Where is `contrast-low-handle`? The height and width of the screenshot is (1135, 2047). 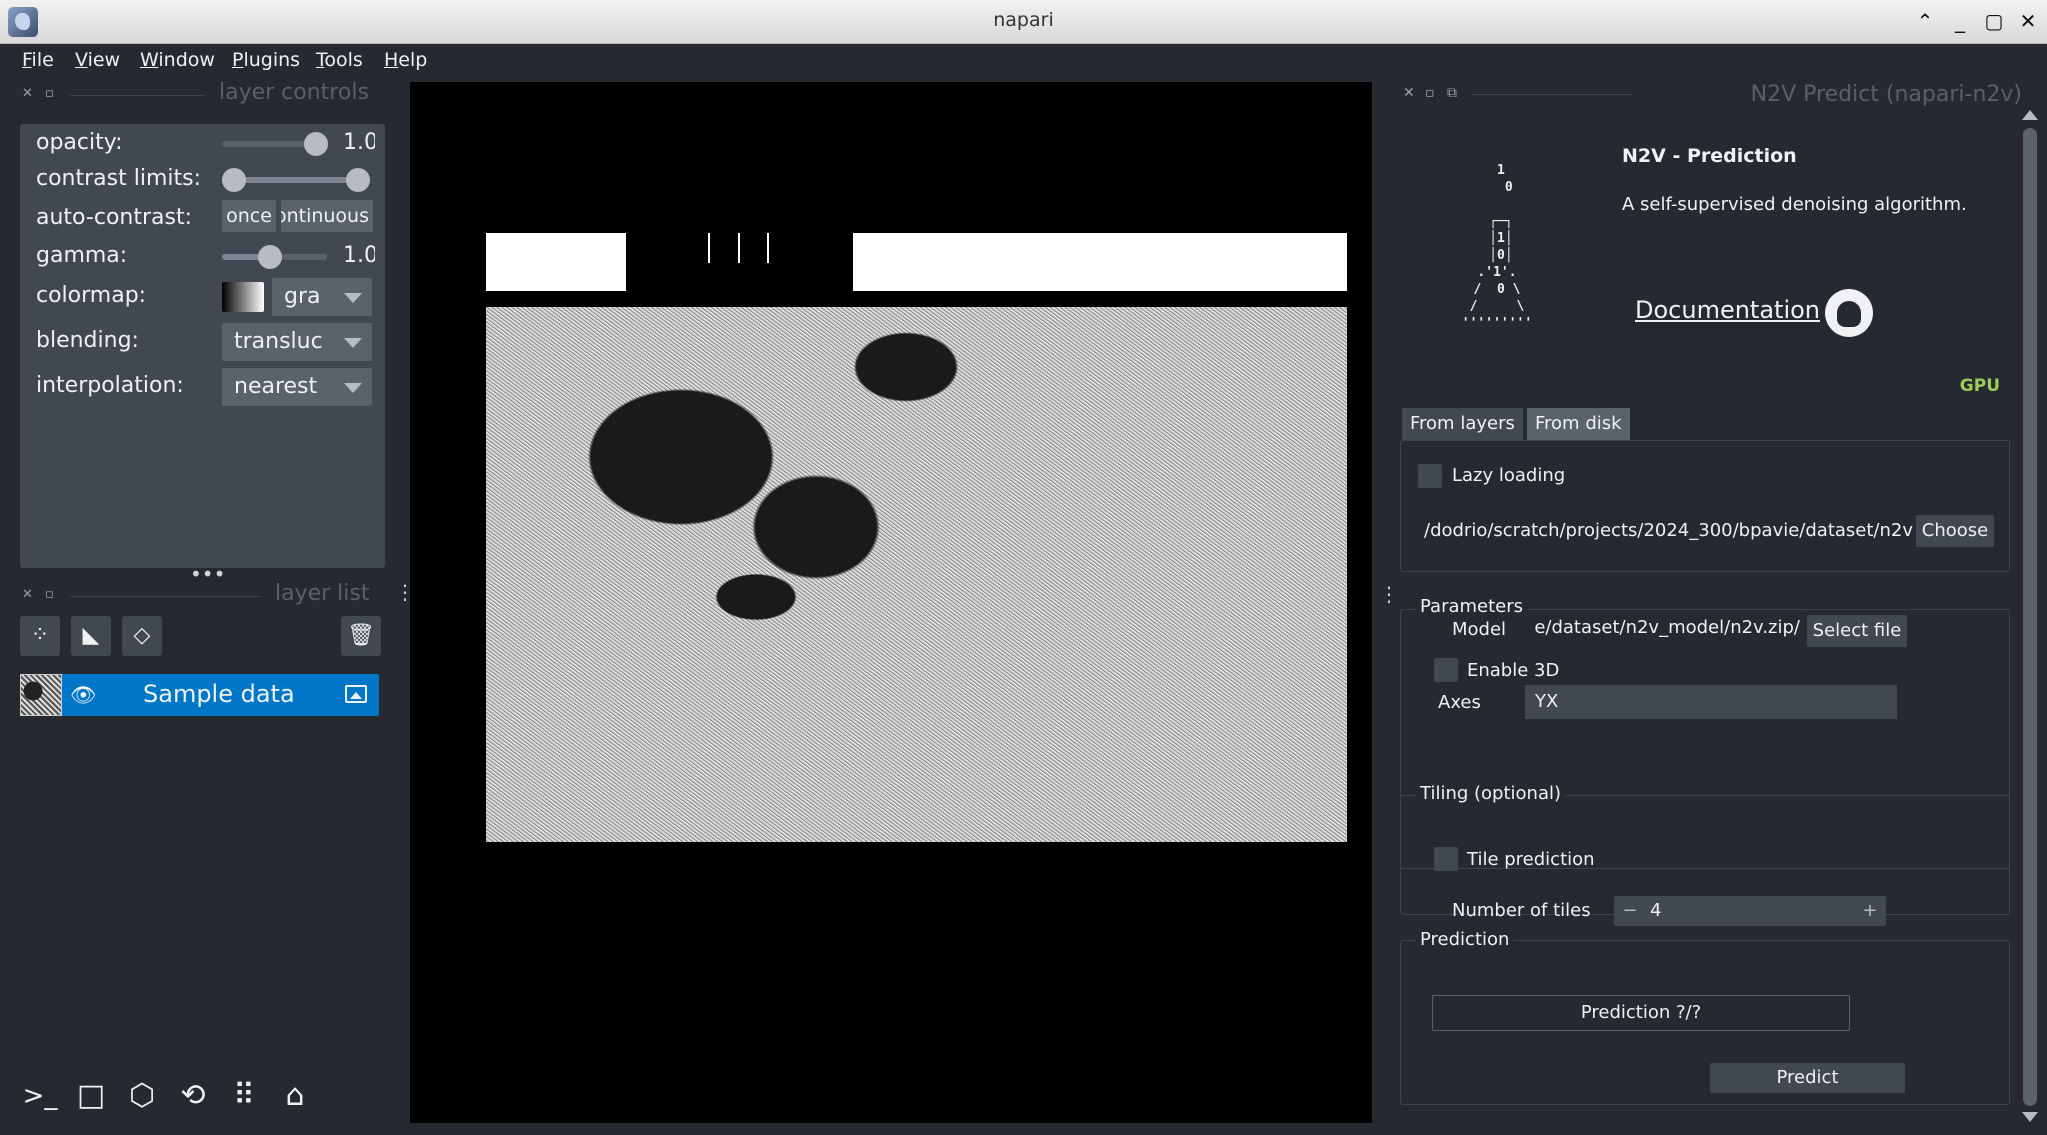
contrast-low-handle is located at coordinates (234, 180).